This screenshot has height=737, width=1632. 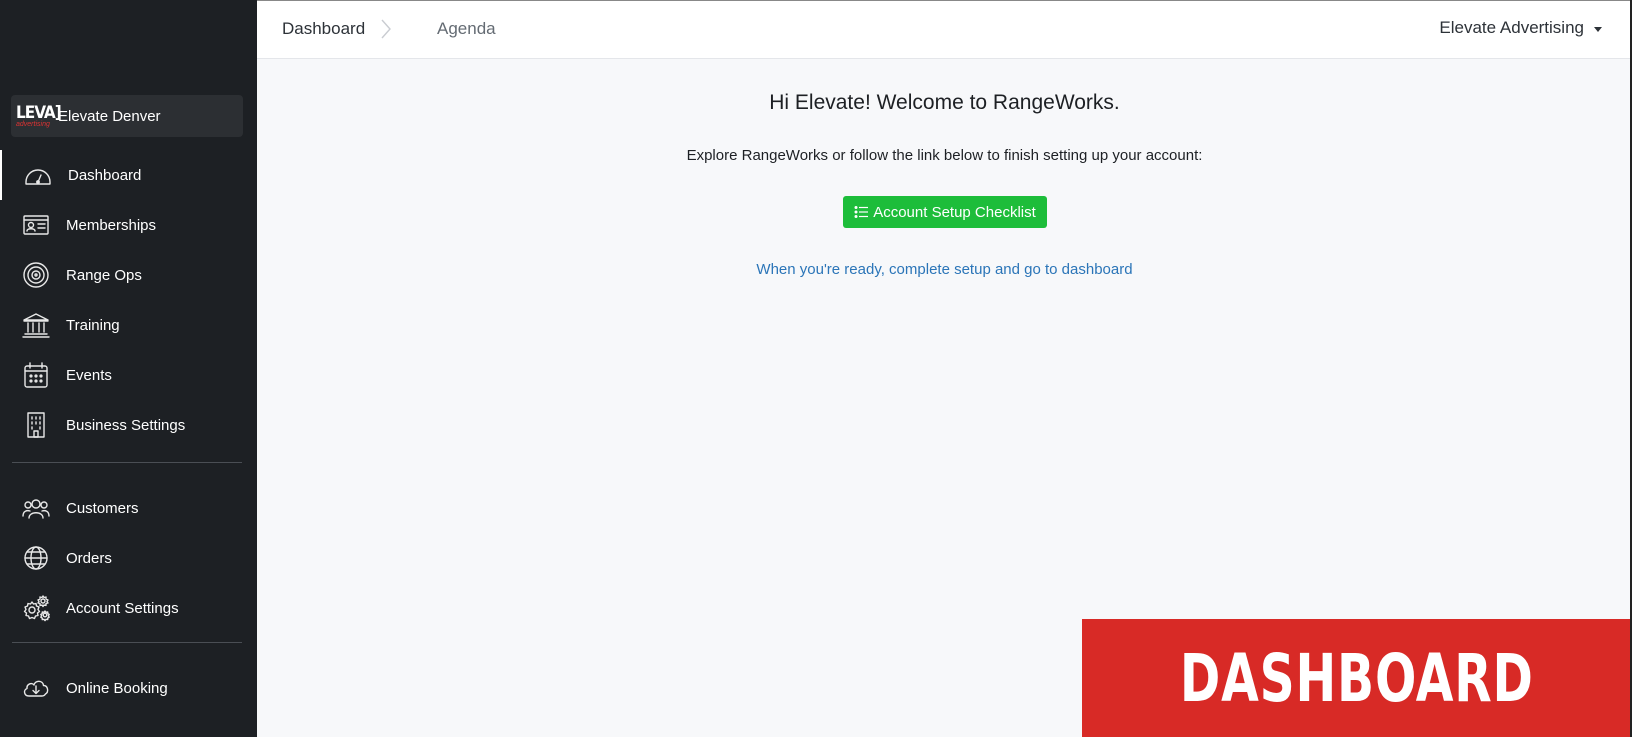 I want to click on organization-dropdown: Elevate Advertising, so click(x=1520, y=28).